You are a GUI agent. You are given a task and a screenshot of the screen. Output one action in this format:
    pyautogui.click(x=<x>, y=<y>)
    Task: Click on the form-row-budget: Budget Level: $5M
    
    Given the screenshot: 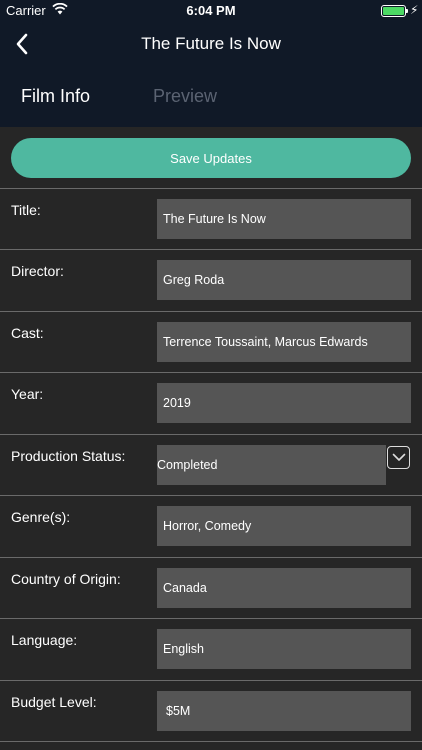 What is the action you would take?
    pyautogui.click(x=211, y=710)
    